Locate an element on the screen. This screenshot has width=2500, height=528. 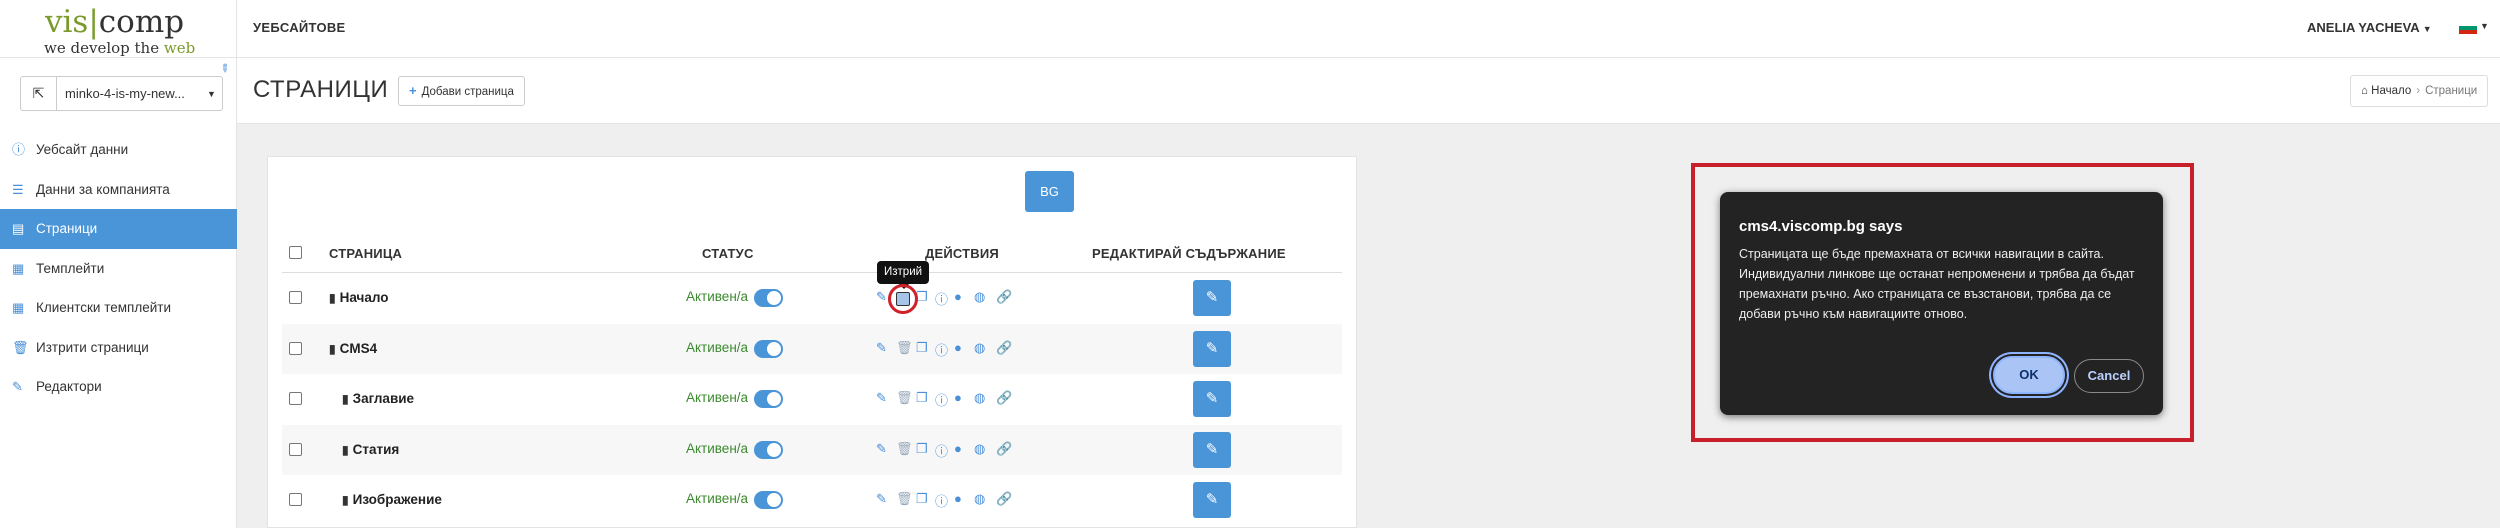
column-header-status: СТАТУС is located at coordinates (728, 253).